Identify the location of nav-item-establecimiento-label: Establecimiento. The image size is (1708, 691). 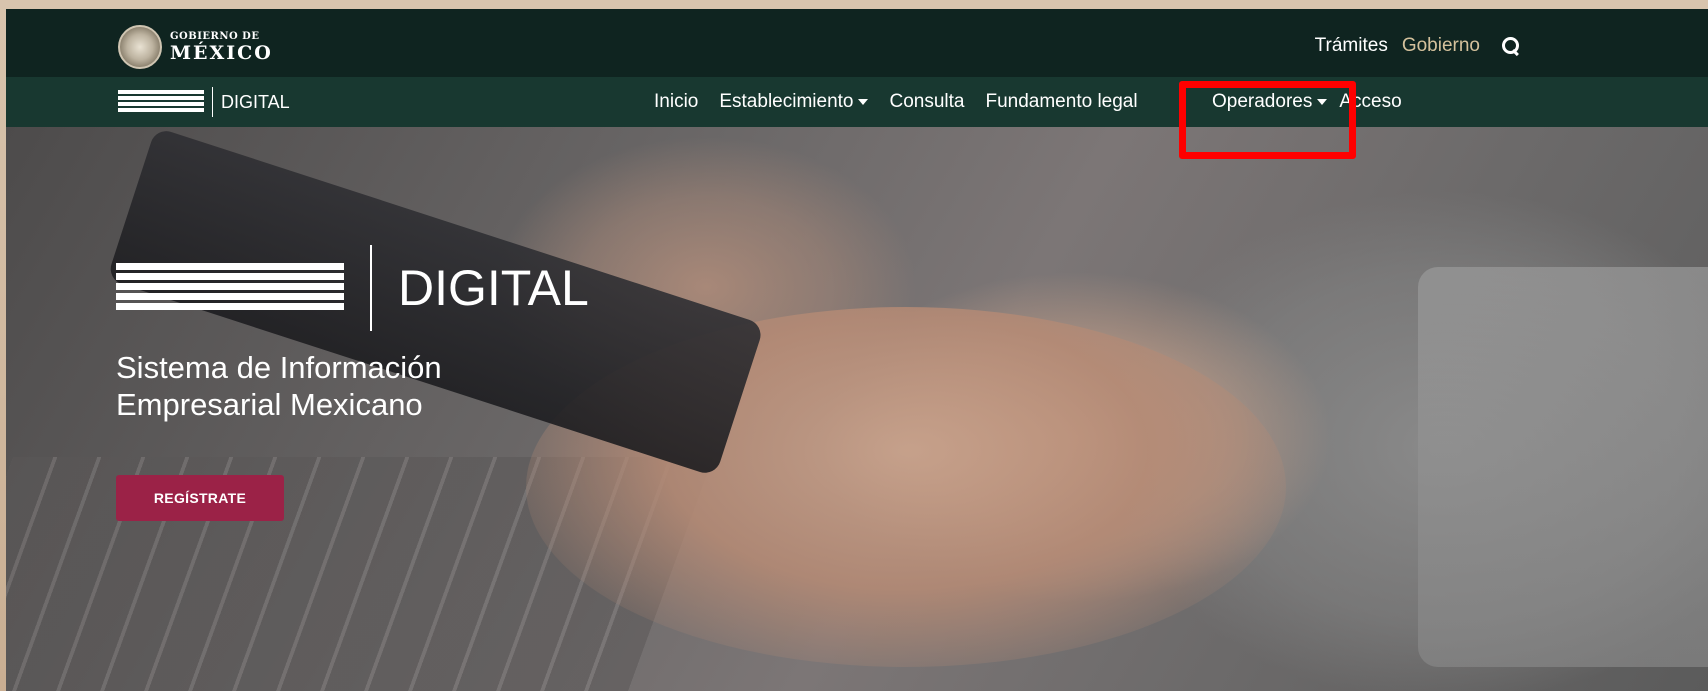
(786, 101).